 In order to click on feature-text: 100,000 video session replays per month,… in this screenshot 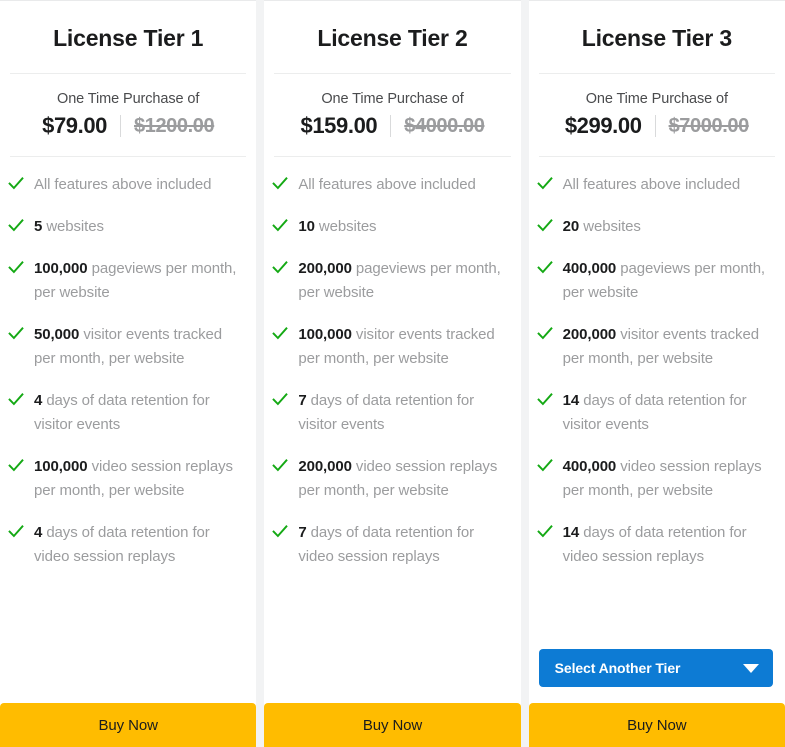, I will do `click(139, 479)`.